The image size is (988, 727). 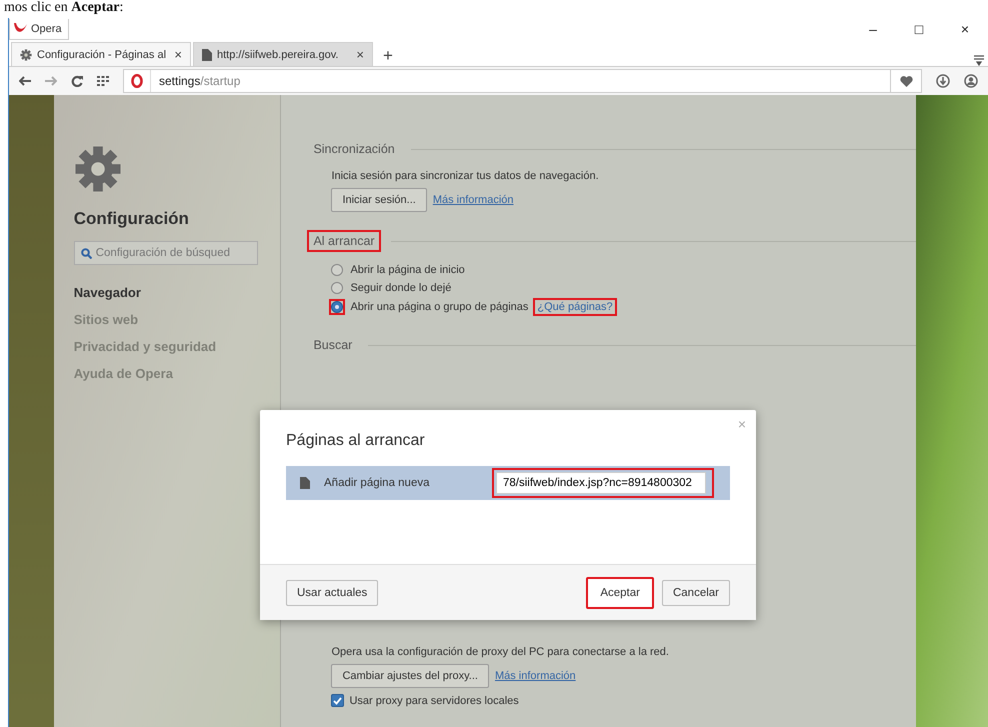 I want to click on search-icon, so click(x=86, y=253).